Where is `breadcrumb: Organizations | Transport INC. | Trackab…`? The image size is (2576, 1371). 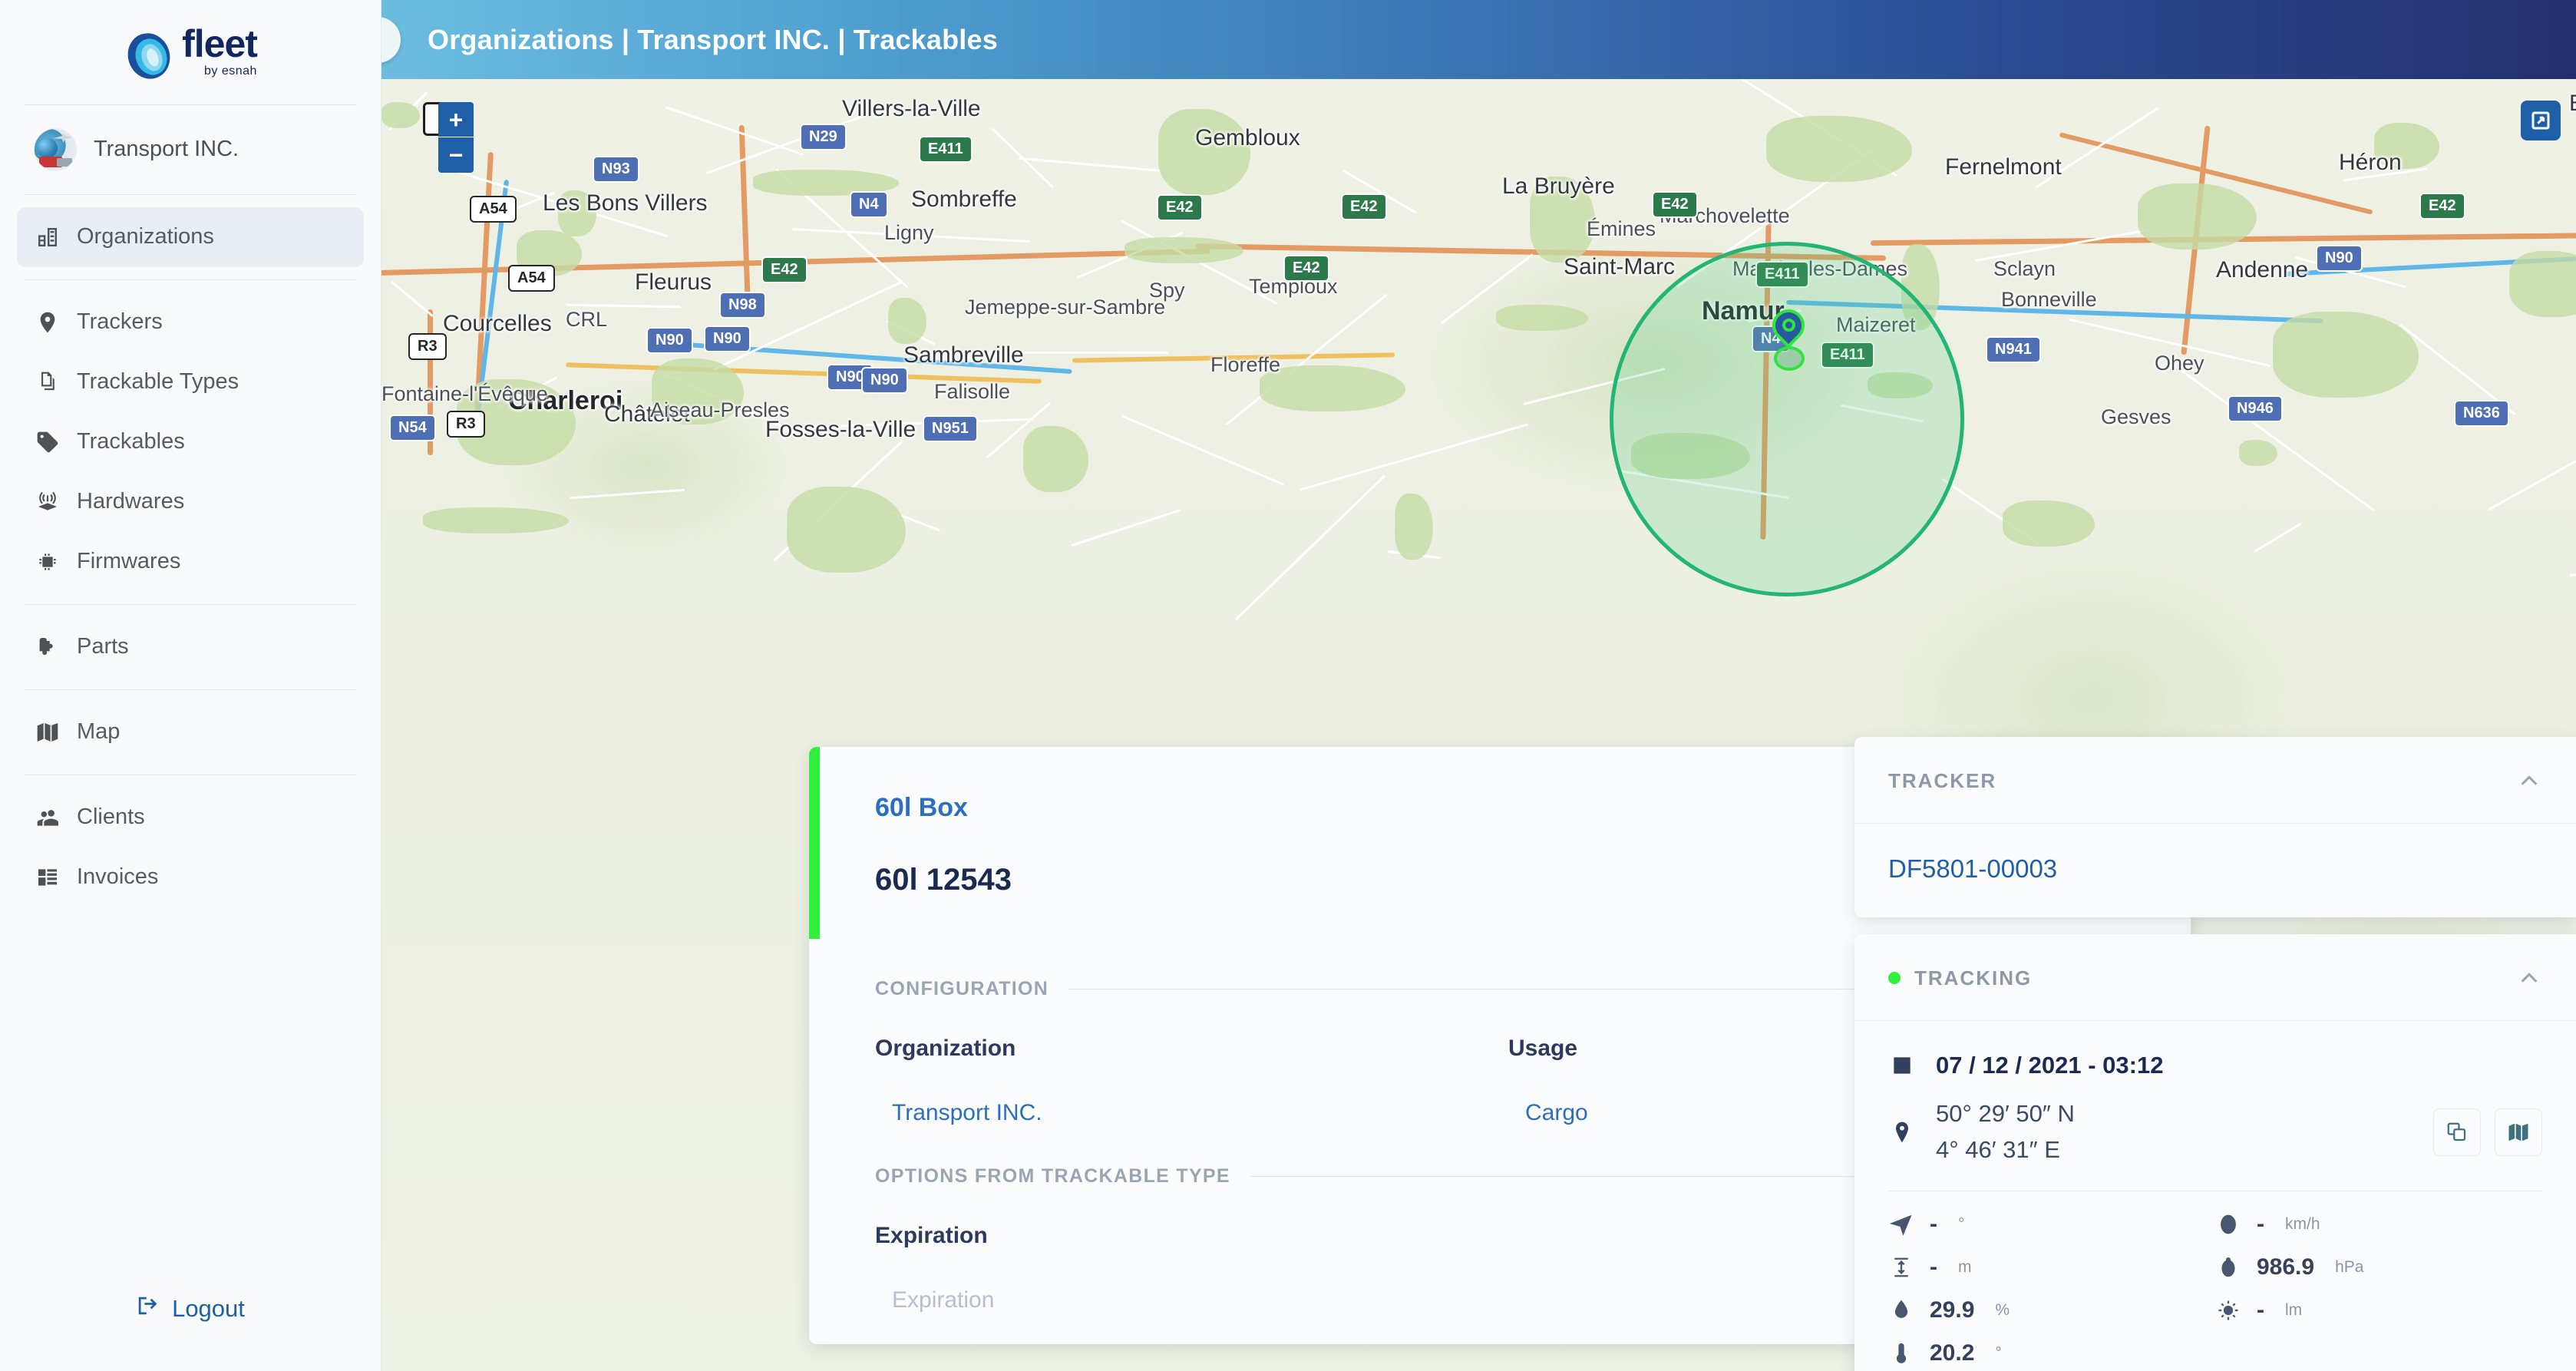 breadcrumb: Organizations | Transport INC. | Trackab… is located at coordinates (713, 39).